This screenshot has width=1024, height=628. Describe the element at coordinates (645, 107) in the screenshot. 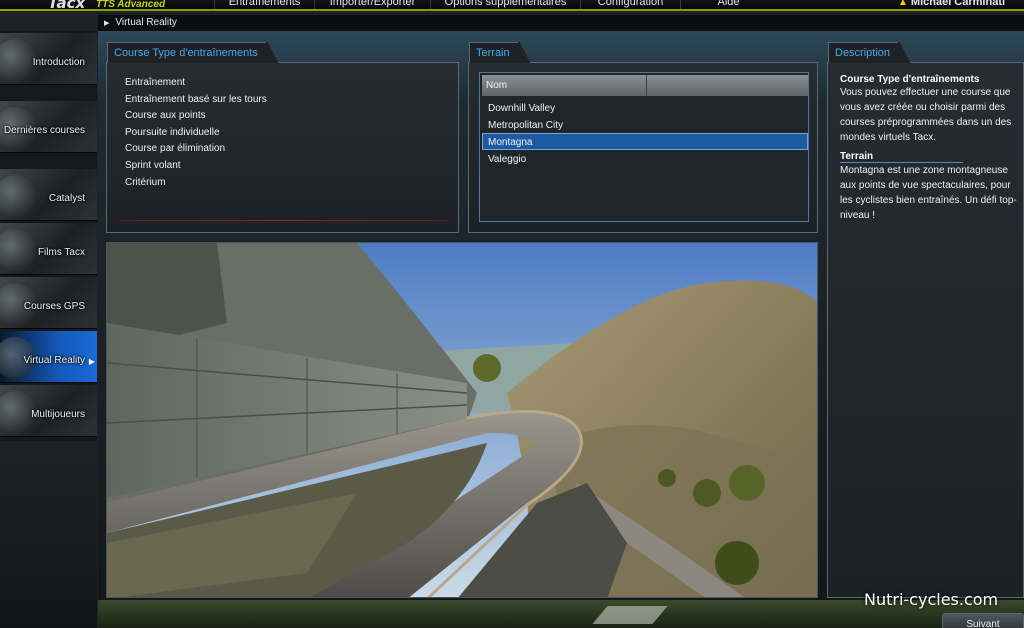

I see `table-row: Downhill Valley` at that location.